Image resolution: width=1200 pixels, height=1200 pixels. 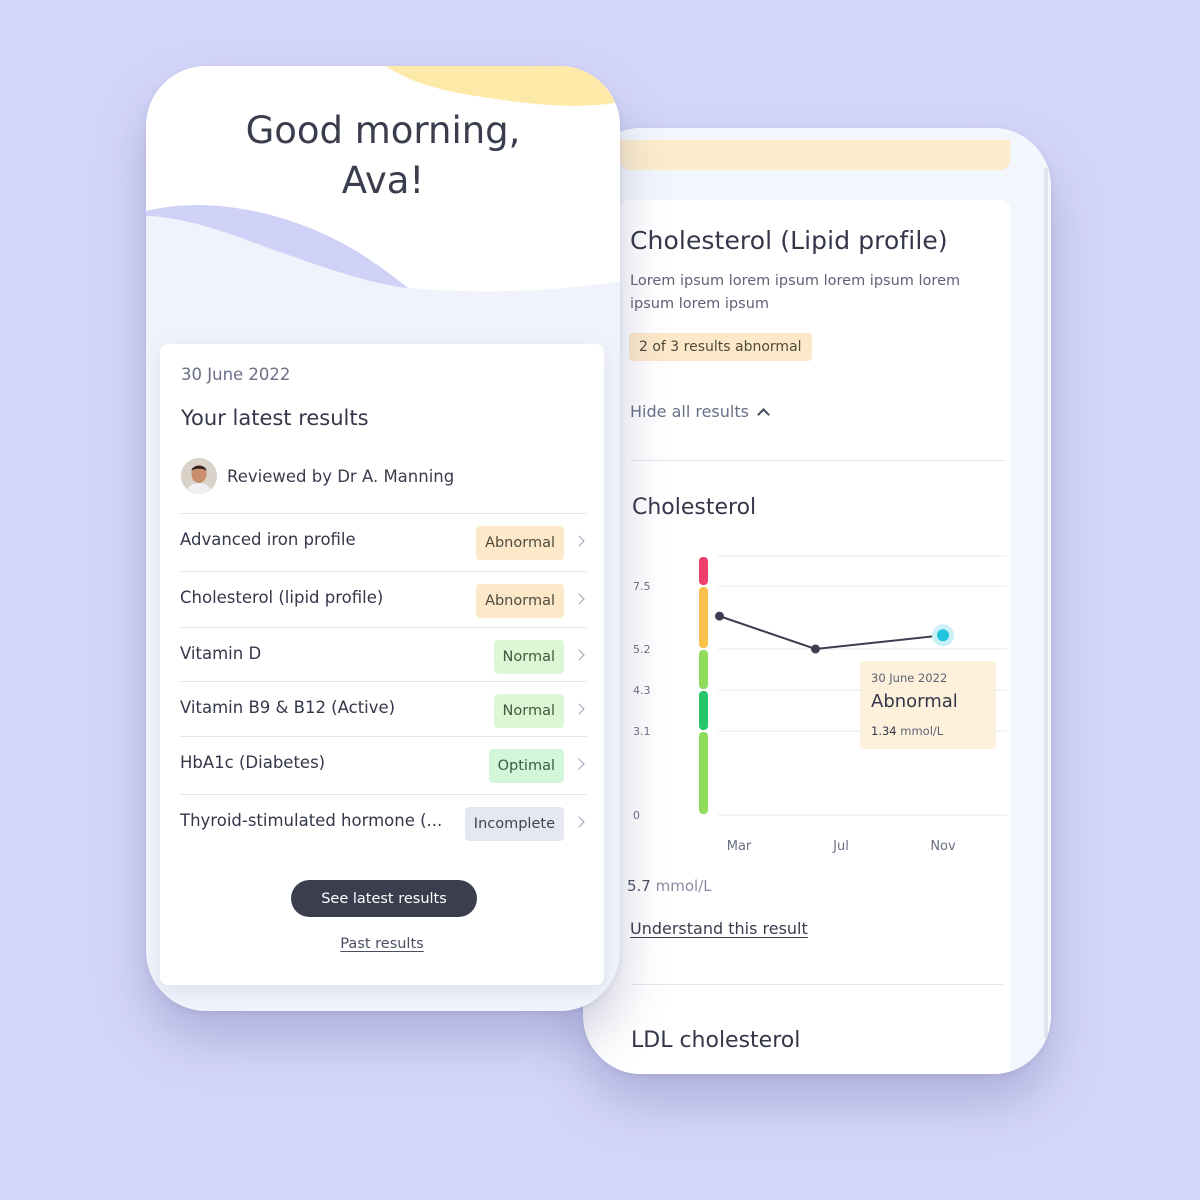 I want to click on doctor-avatar-icon, so click(x=199, y=476).